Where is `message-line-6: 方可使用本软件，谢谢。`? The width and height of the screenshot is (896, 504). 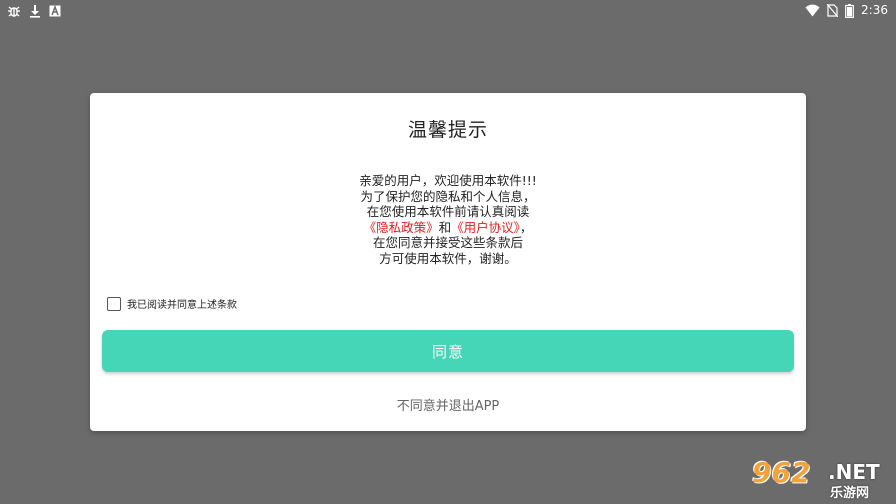
message-line-6: 方可使用本软件，谢谢。 is located at coordinates (448, 258).